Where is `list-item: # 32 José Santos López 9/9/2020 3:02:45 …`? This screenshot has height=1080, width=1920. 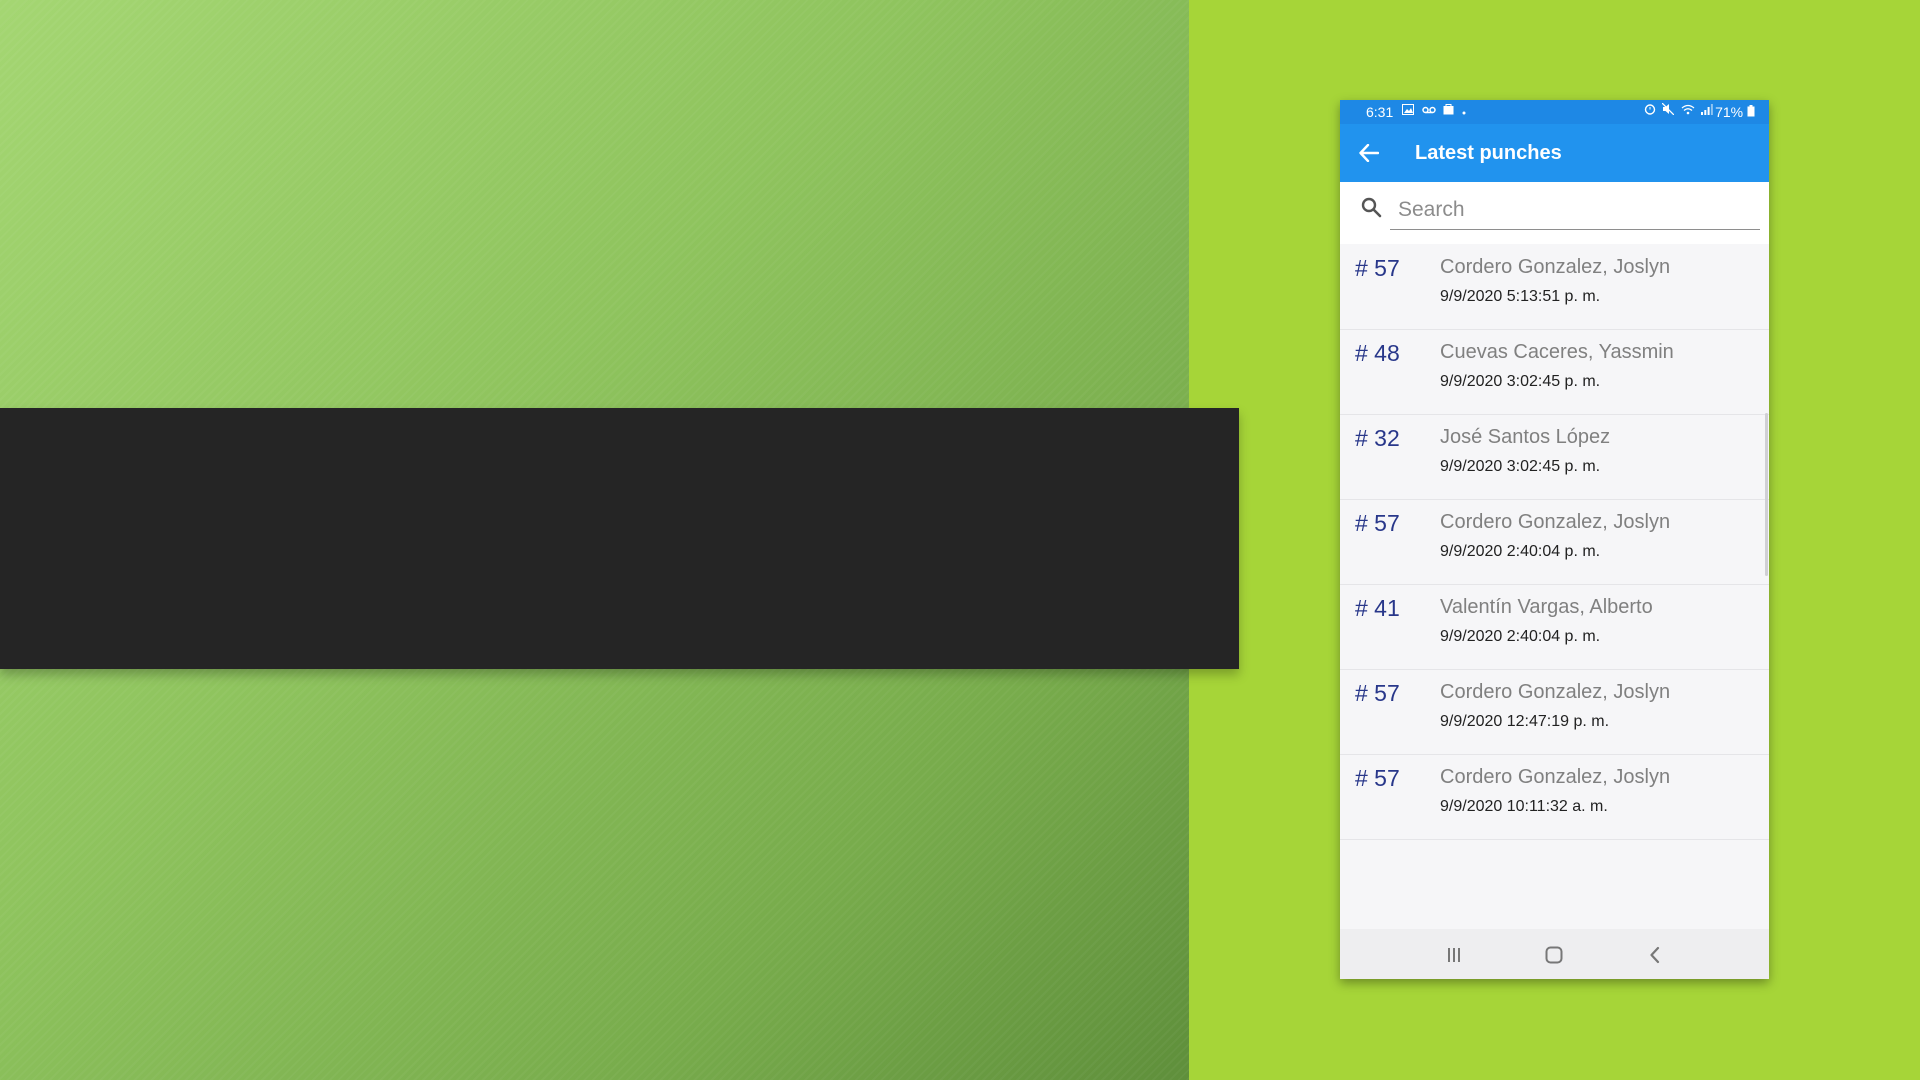
list-item: # 32 José Santos López 9/9/2020 3:02:45 … is located at coordinates (1554, 457).